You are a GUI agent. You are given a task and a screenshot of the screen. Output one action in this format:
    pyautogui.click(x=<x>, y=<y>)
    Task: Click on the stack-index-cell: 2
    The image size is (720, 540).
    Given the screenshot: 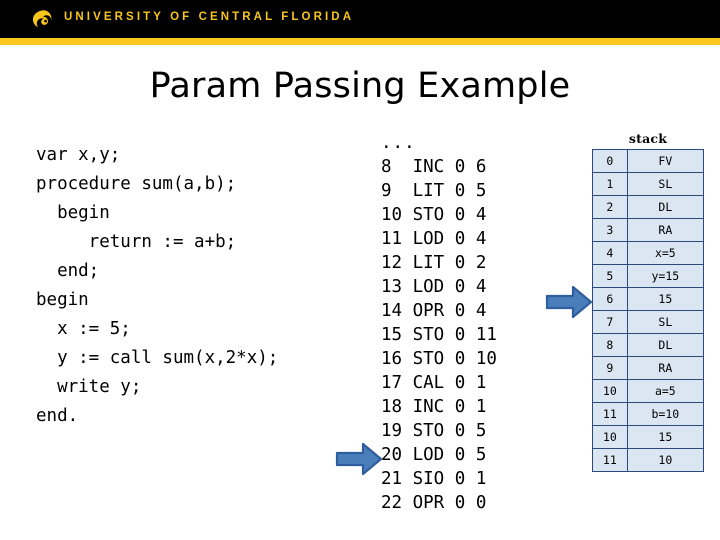 What is the action you would take?
    pyautogui.click(x=610, y=207)
    